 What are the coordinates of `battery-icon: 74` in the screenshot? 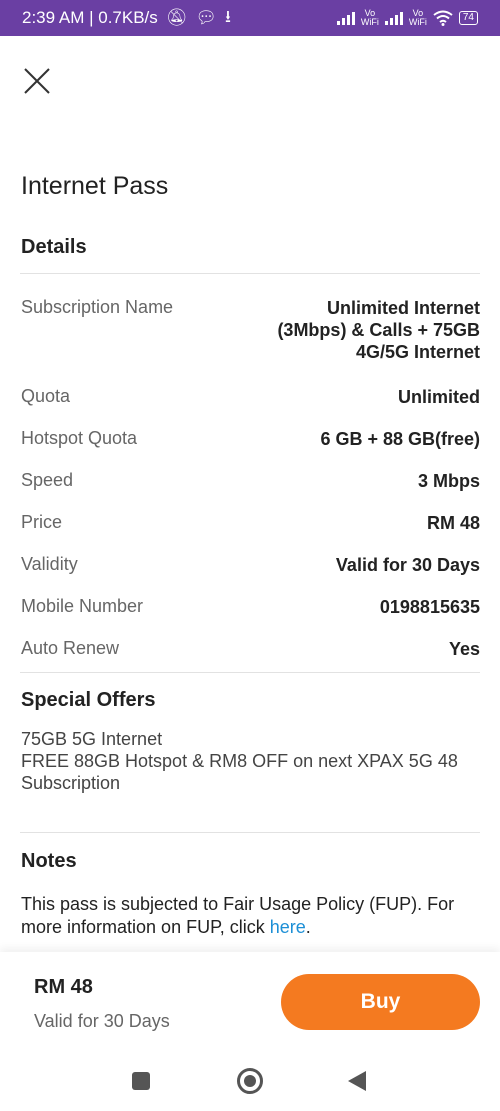 It's located at (468, 18).